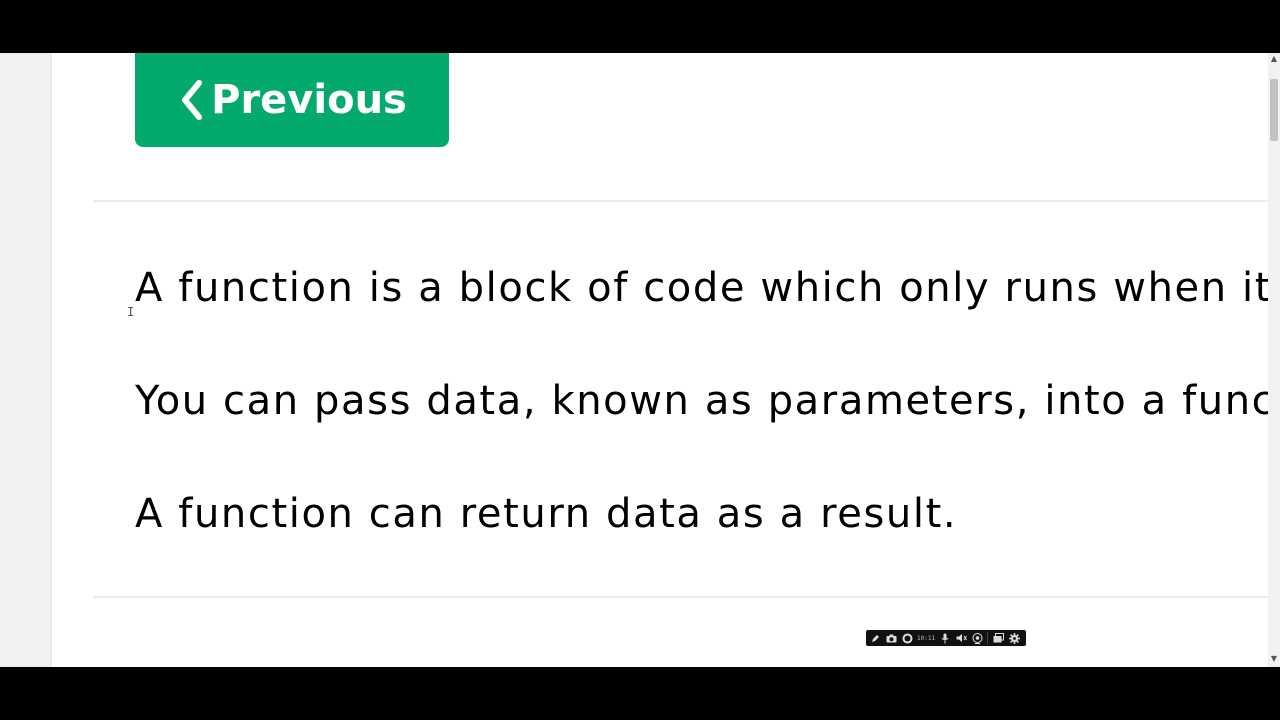 The height and width of the screenshot is (720, 1280). Describe the element at coordinates (683, 201) in the screenshot. I see `divider-top` at that location.